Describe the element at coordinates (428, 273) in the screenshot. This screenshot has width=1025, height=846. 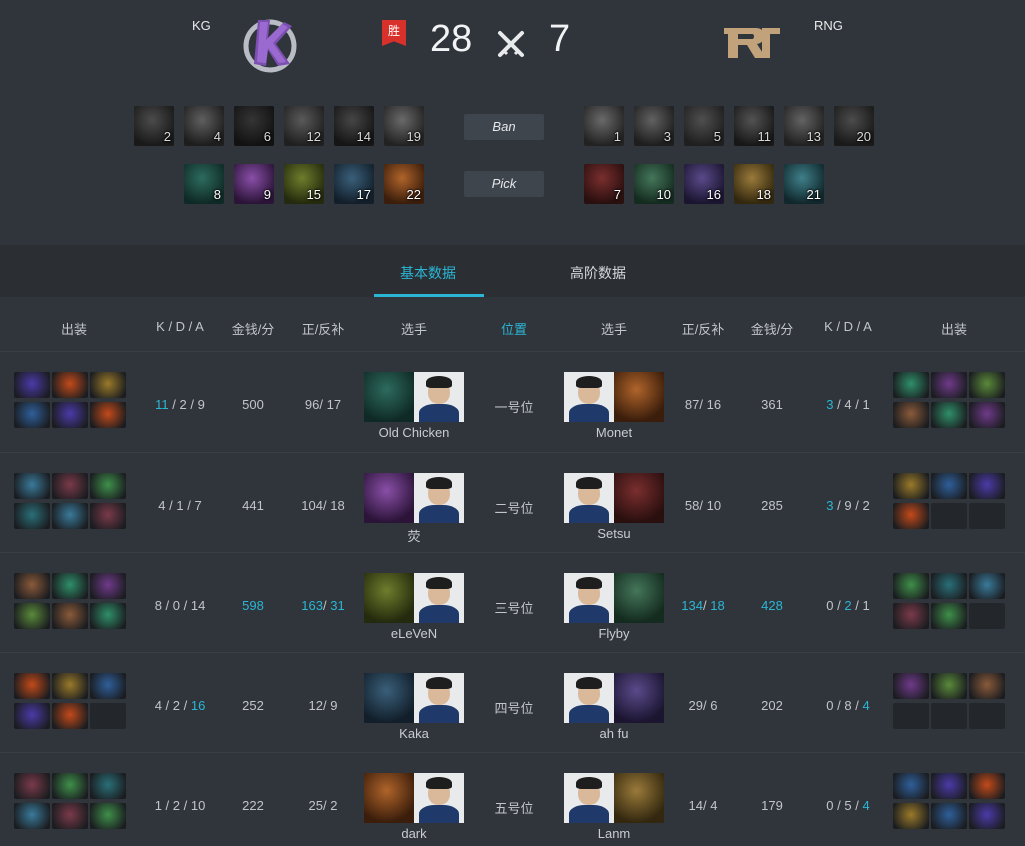
I see `tab-basic-stats: 基本数据` at that location.